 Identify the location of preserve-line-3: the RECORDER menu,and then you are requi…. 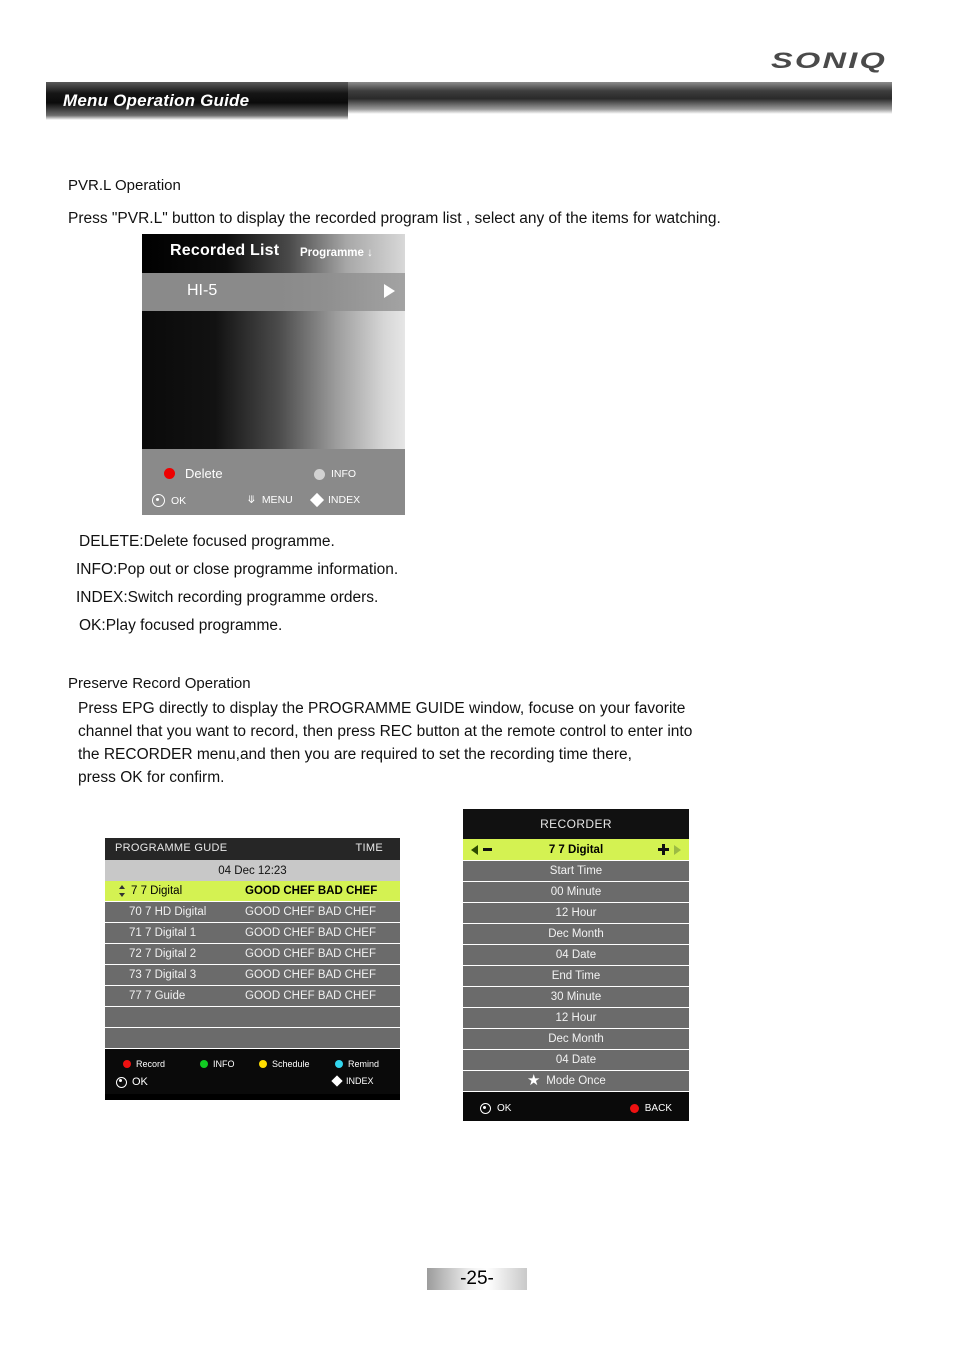
(355, 754).